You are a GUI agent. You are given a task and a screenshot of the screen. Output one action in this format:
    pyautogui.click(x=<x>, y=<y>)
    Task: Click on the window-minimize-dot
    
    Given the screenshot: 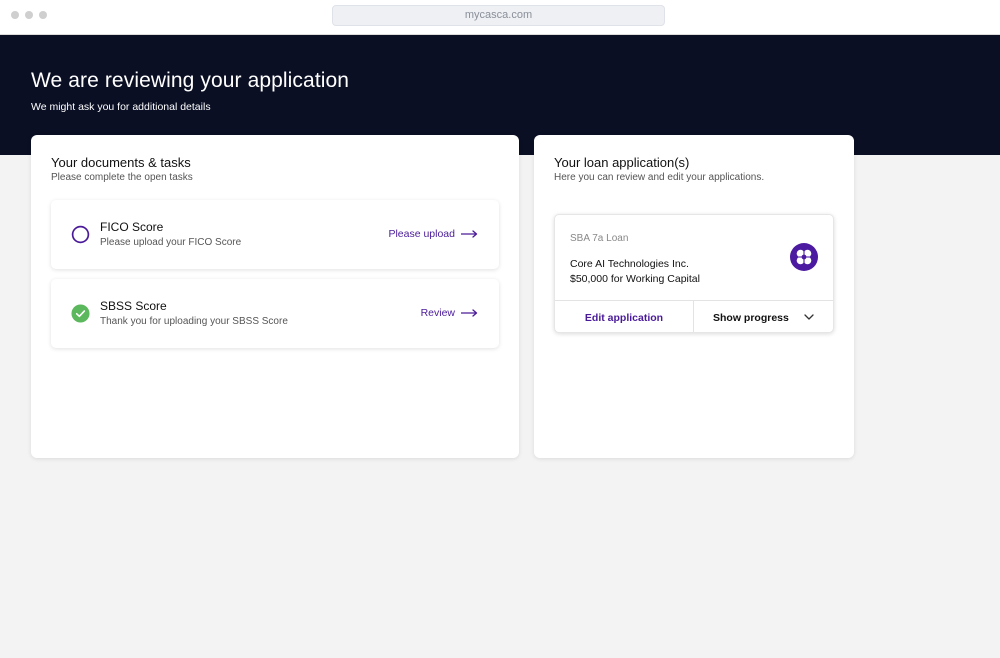 What is the action you would take?
    pyautogui.click(x=29, y=15)
    